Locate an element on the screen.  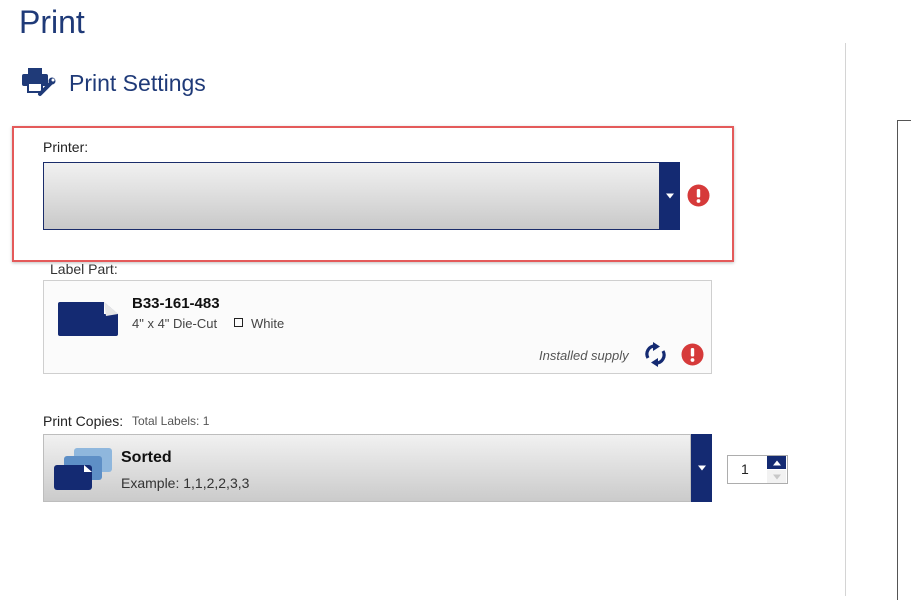
label-preview-area is located at coordinates (904, 360).